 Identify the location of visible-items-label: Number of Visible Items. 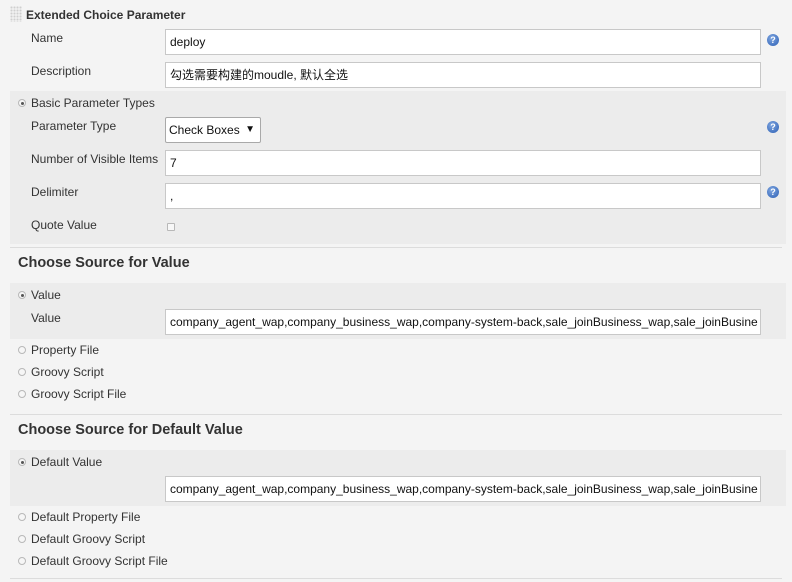
(95, 159).